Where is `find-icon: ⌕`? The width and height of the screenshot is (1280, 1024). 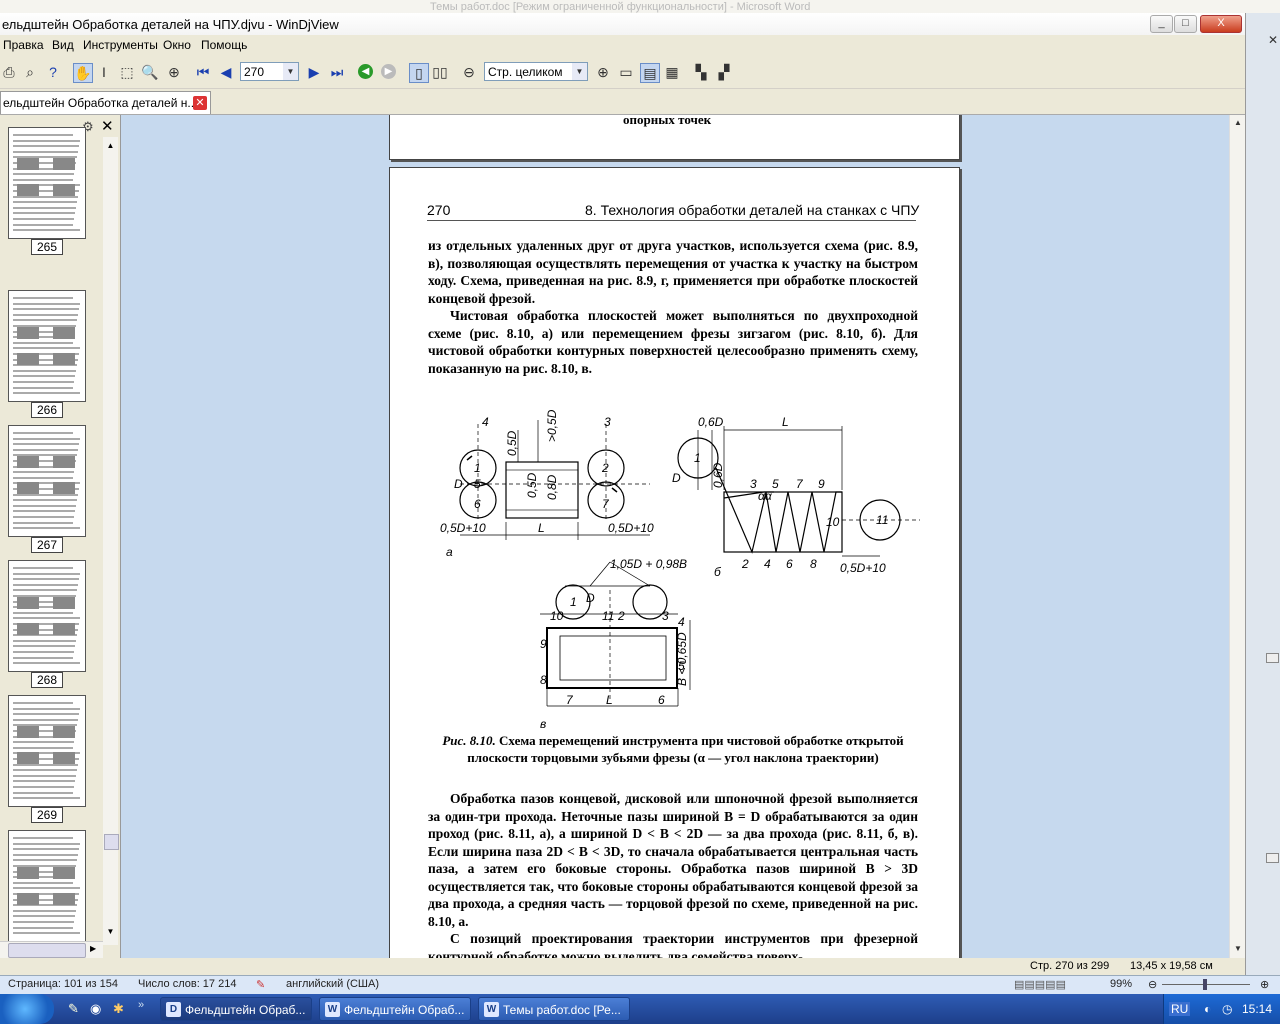 find-icon: ⌕ is located at coordinates (30, 72).